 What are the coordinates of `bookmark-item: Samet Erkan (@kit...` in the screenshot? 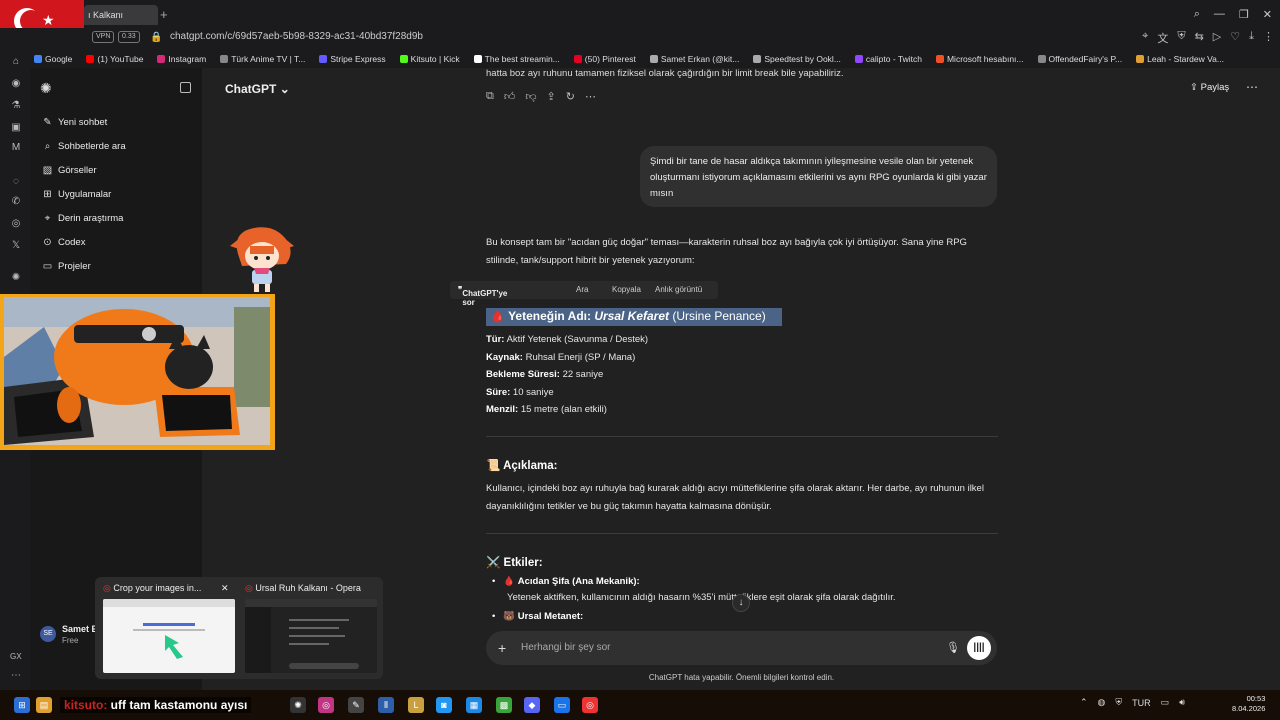 It's located at (694, 59).